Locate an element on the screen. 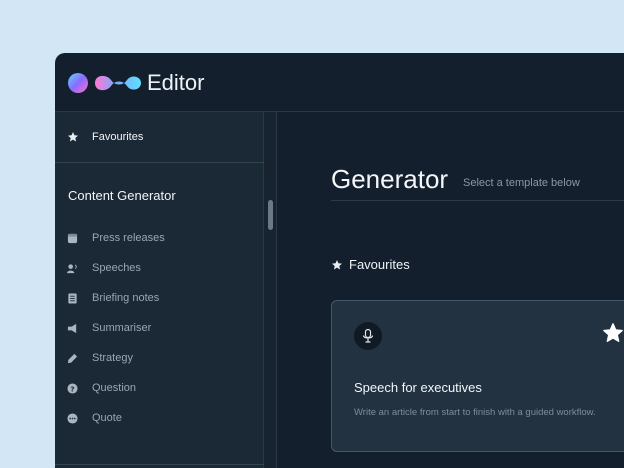 The width and height of the screenshot is (624, 468). sidebar-item-question: ? Question is located at coordinates (162, 388).